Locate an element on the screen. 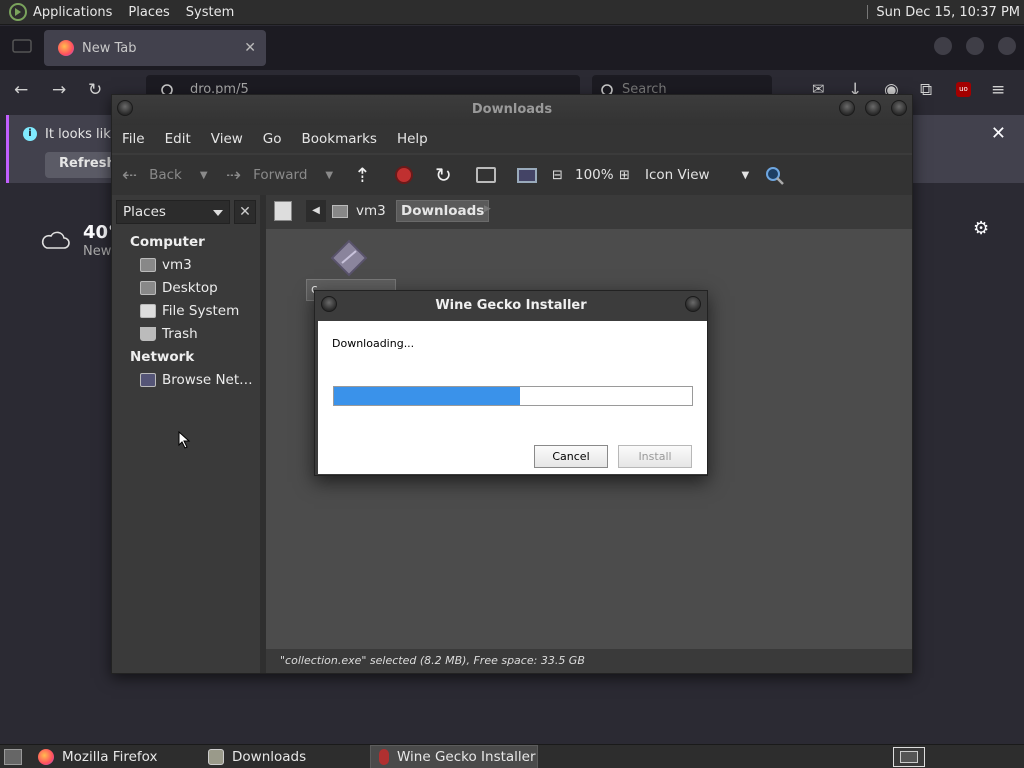 The height and width of the screenshot is (768, 1024). up-arrow-icon: ⇡ is located at coordinates (362, 175).